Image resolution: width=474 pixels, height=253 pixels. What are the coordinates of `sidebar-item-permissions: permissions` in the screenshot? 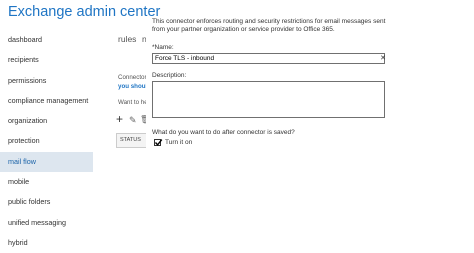 It's located at (46, 81).